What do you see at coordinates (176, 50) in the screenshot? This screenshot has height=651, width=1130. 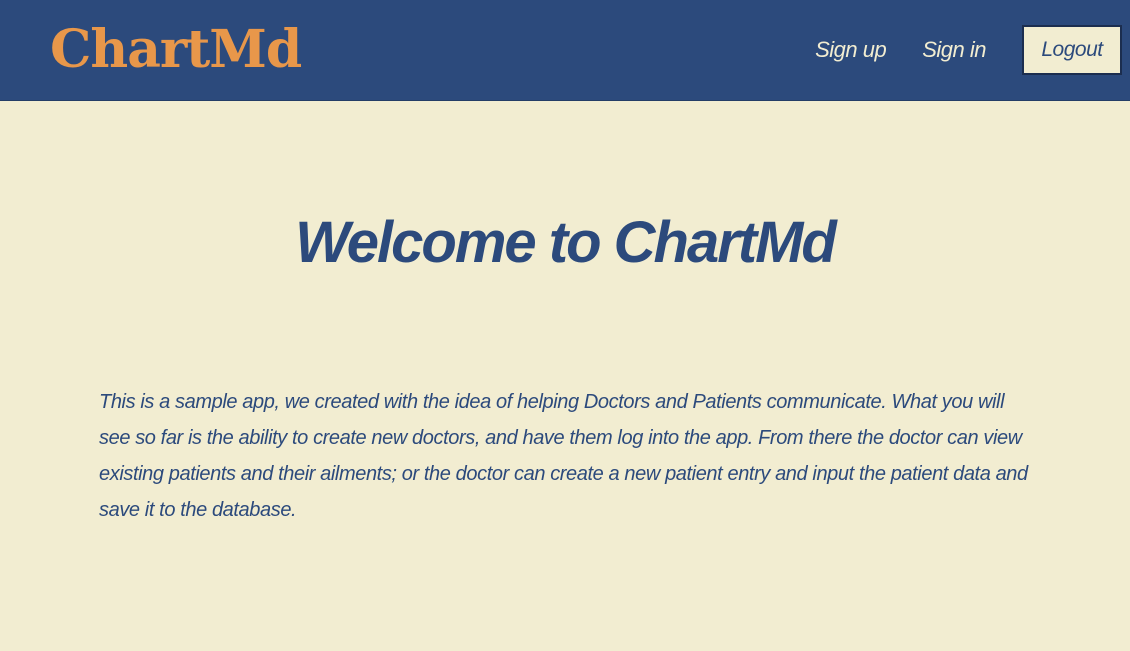 I see `brand-logo: ChartMd` at bounding box center [176, 50].